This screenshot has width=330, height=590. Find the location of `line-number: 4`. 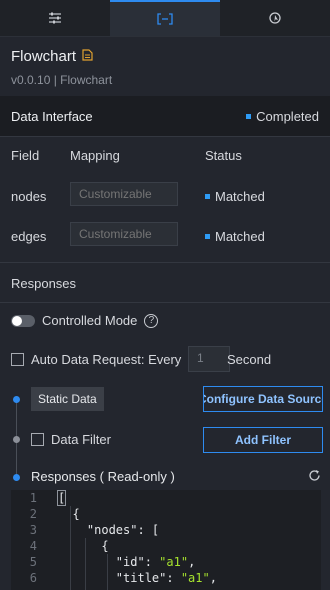

line-number: 4 is located at coordinates (33, 546).